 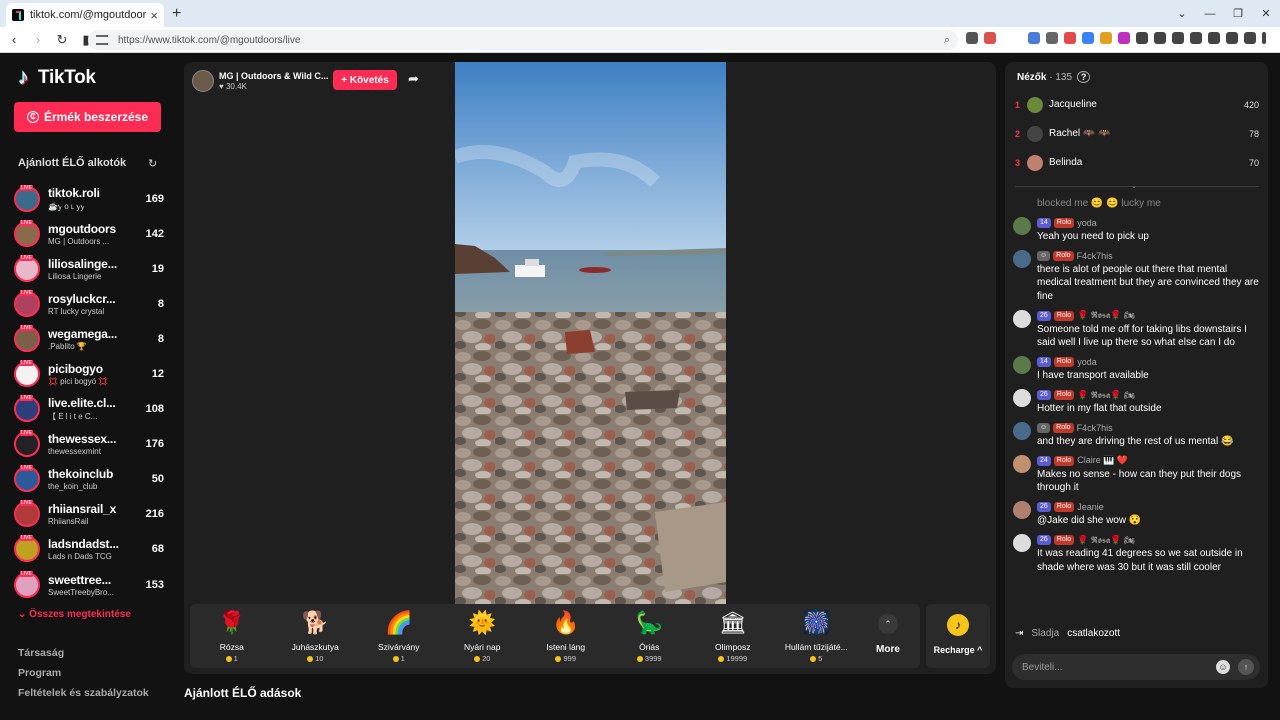 What do you see at coordinates (94, 509) in the screenshot?
I see `creator-name: rhiiansrail_x` at bounding box center [94, 509].